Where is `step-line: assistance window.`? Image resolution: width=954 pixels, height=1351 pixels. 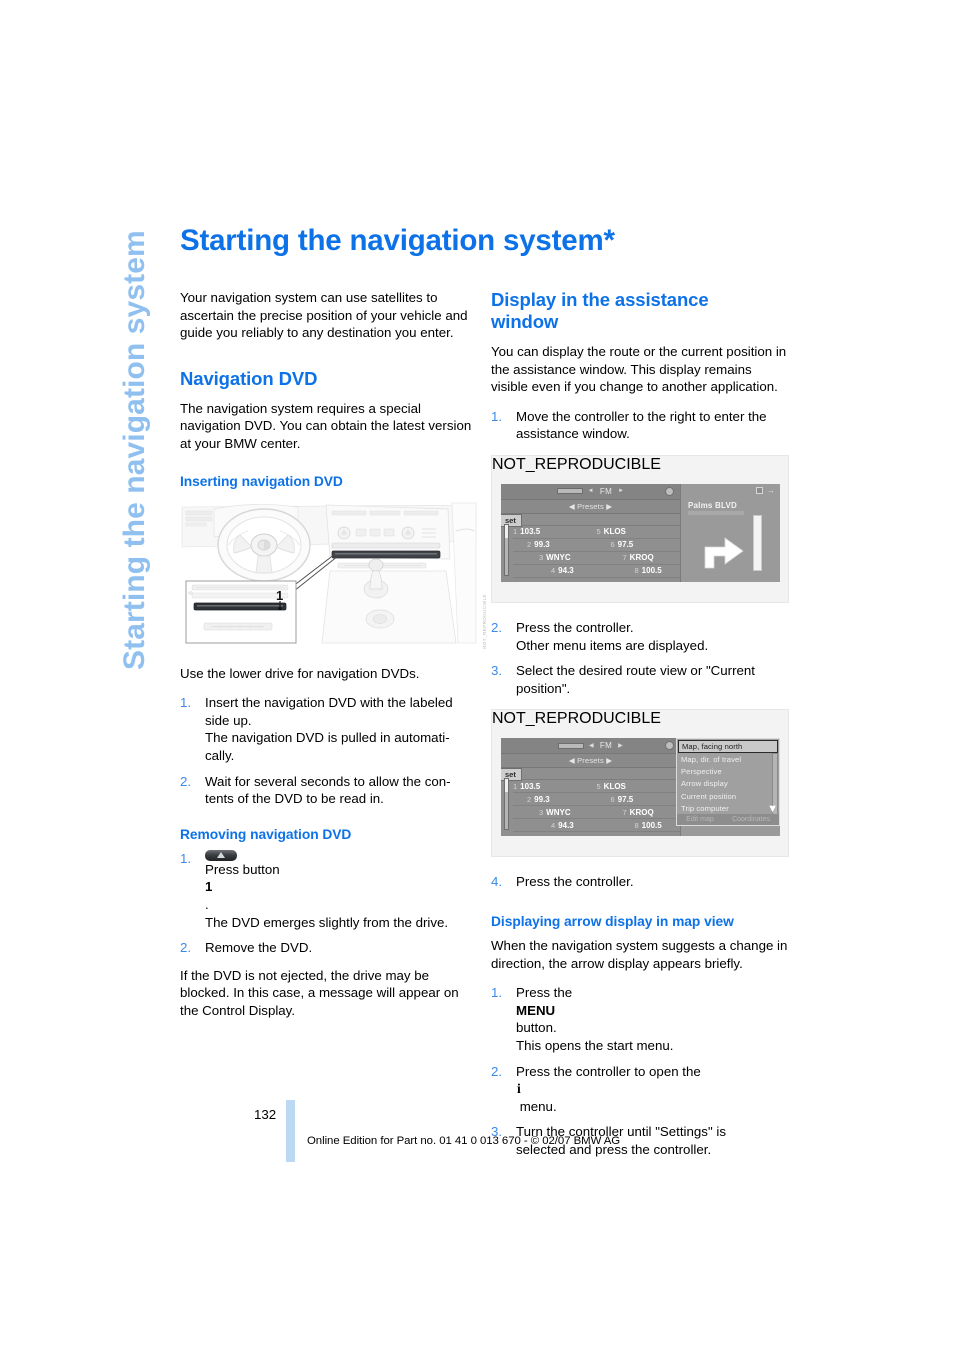 step-line: assistance window. is located at coordinates (573, 434).